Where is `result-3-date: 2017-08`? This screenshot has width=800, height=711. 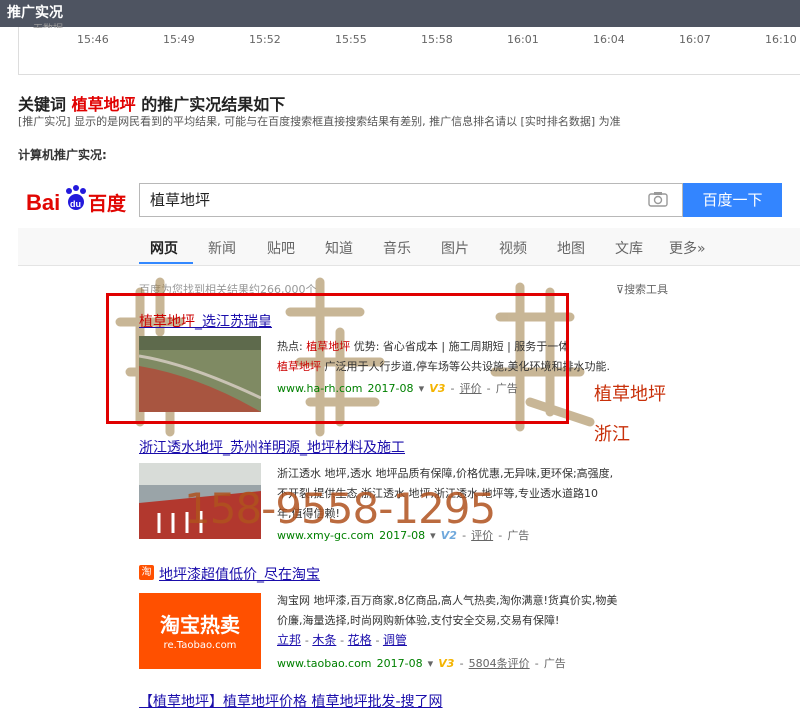 result-3-date: 2017-08 is located at coordinates (399, 663).